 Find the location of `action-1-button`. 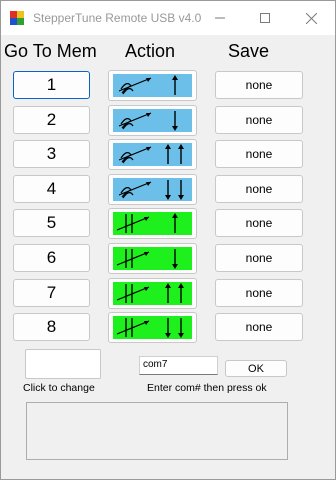

action-1-button is located at coordinates (152, 85).